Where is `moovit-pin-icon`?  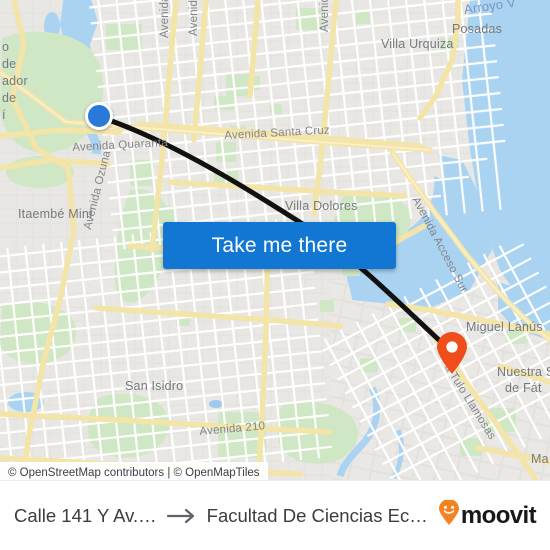
moovit-pin-icon is located at coordinates (449, 515).